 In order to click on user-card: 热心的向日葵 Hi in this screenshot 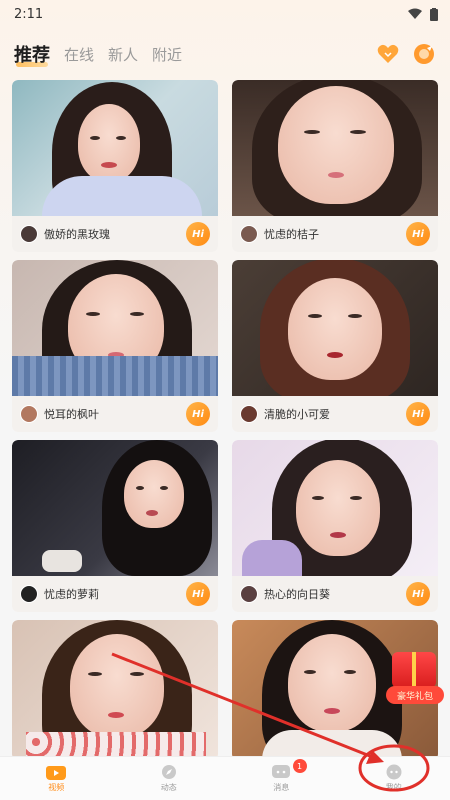, I will do `click(335, 526)`.